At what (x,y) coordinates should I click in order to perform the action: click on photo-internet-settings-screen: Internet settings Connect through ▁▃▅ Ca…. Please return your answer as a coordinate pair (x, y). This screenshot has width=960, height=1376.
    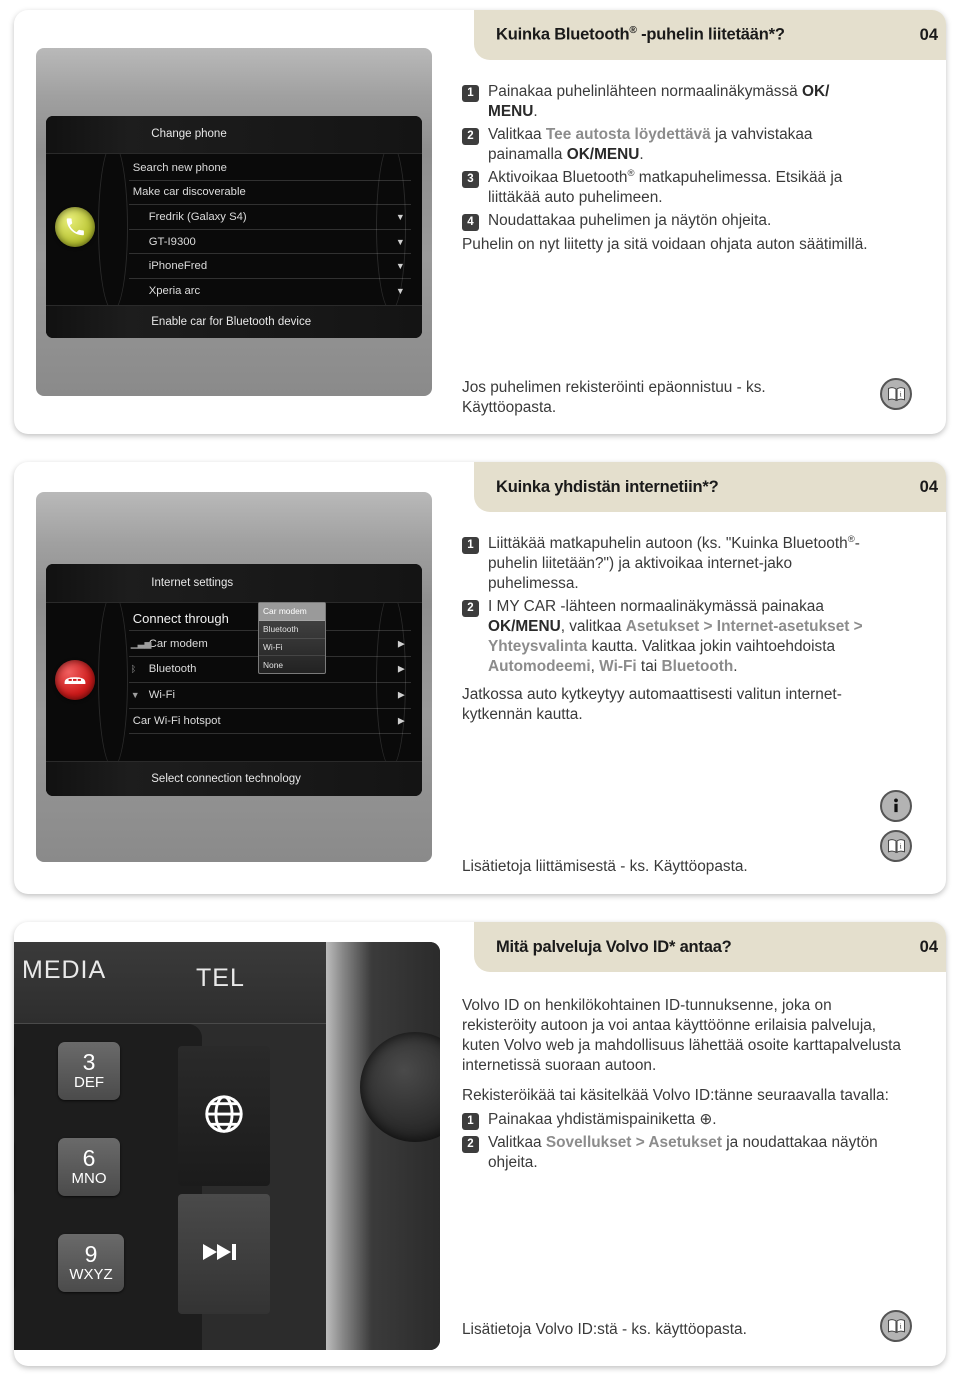
    Looking at the image, I should click on (238, 679).